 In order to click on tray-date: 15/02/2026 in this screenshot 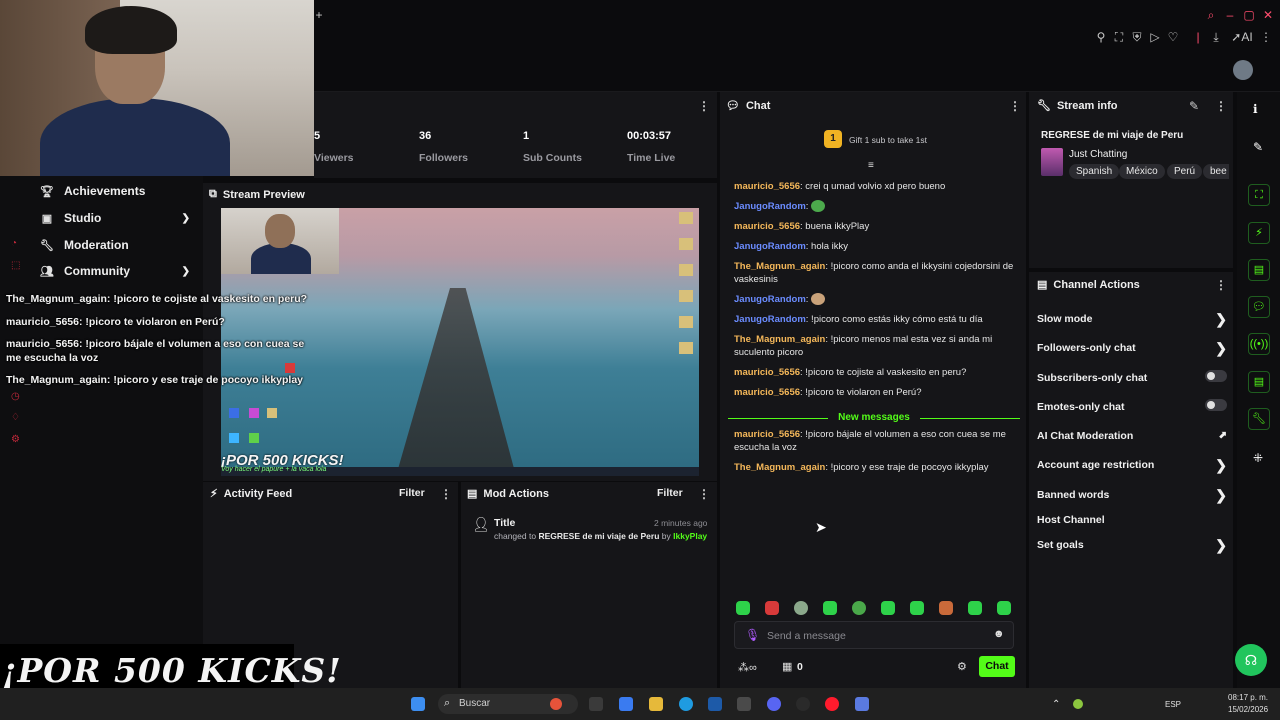, I will do `click(1248, 709)`.